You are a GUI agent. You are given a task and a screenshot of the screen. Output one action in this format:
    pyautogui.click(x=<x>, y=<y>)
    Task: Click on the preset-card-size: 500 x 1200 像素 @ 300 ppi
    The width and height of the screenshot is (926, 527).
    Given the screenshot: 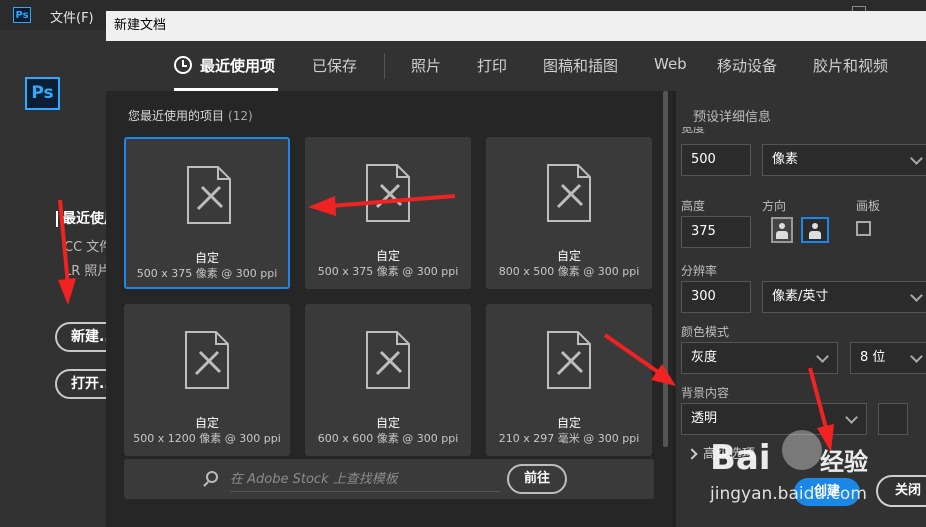 What is the action you would take?
    pyautogui.click(x=207, y=438)
    